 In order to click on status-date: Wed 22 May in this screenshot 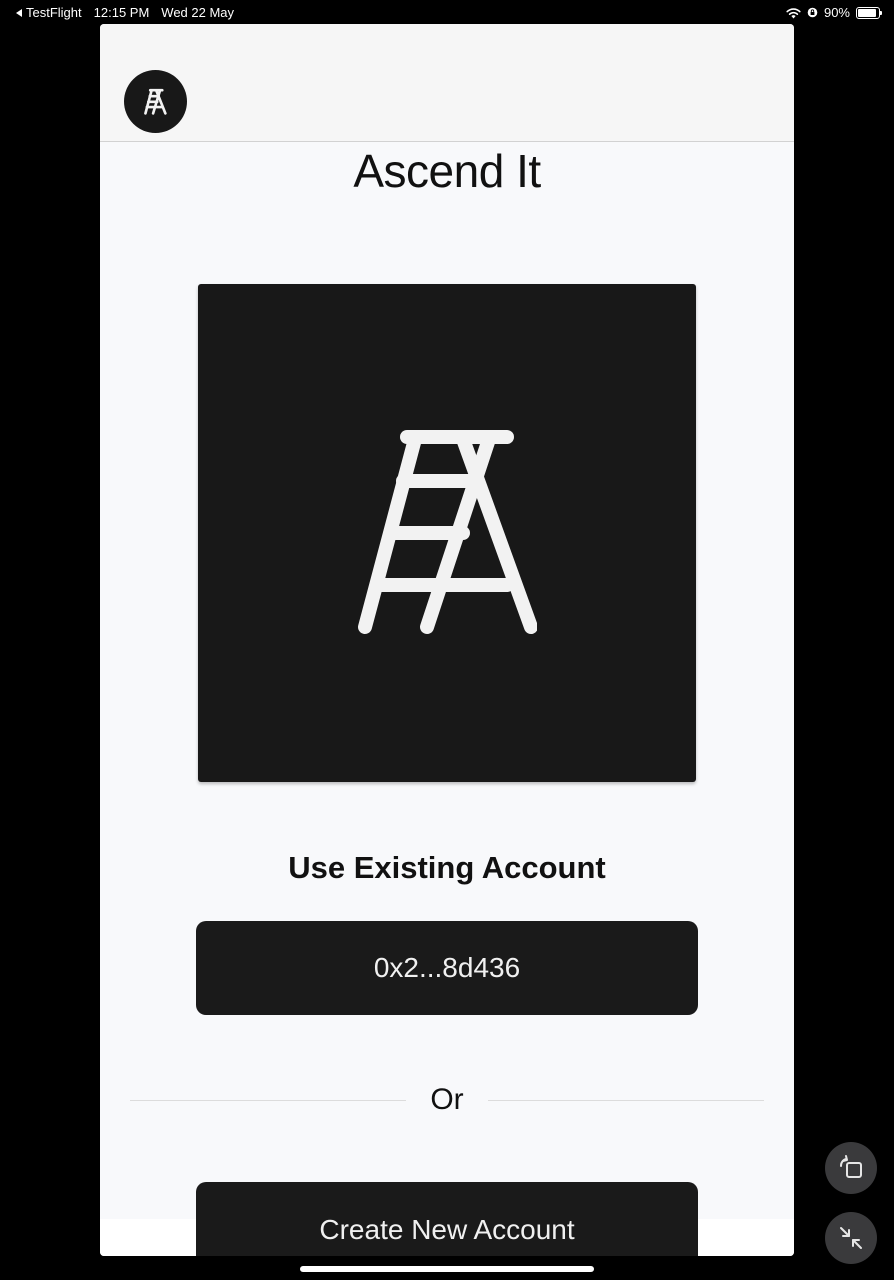, I will do `click(198, 12)`.